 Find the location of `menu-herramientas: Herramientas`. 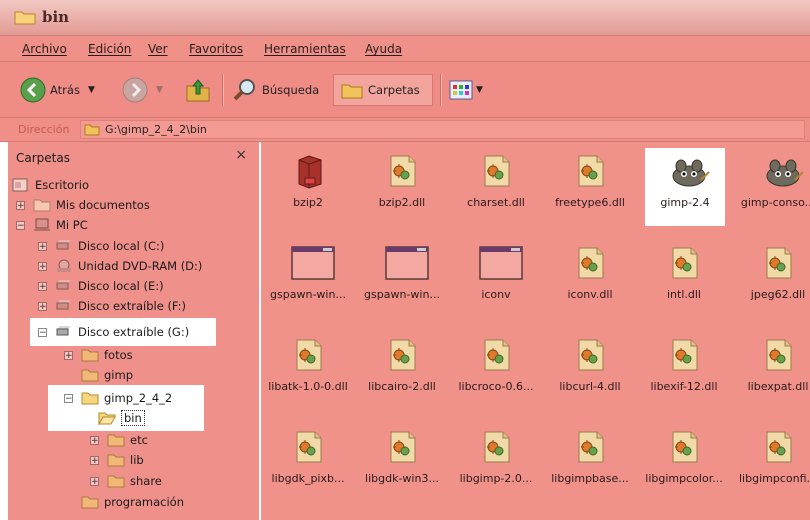

menu-herramientas: Herramientas is located at coordinates (305, 49).